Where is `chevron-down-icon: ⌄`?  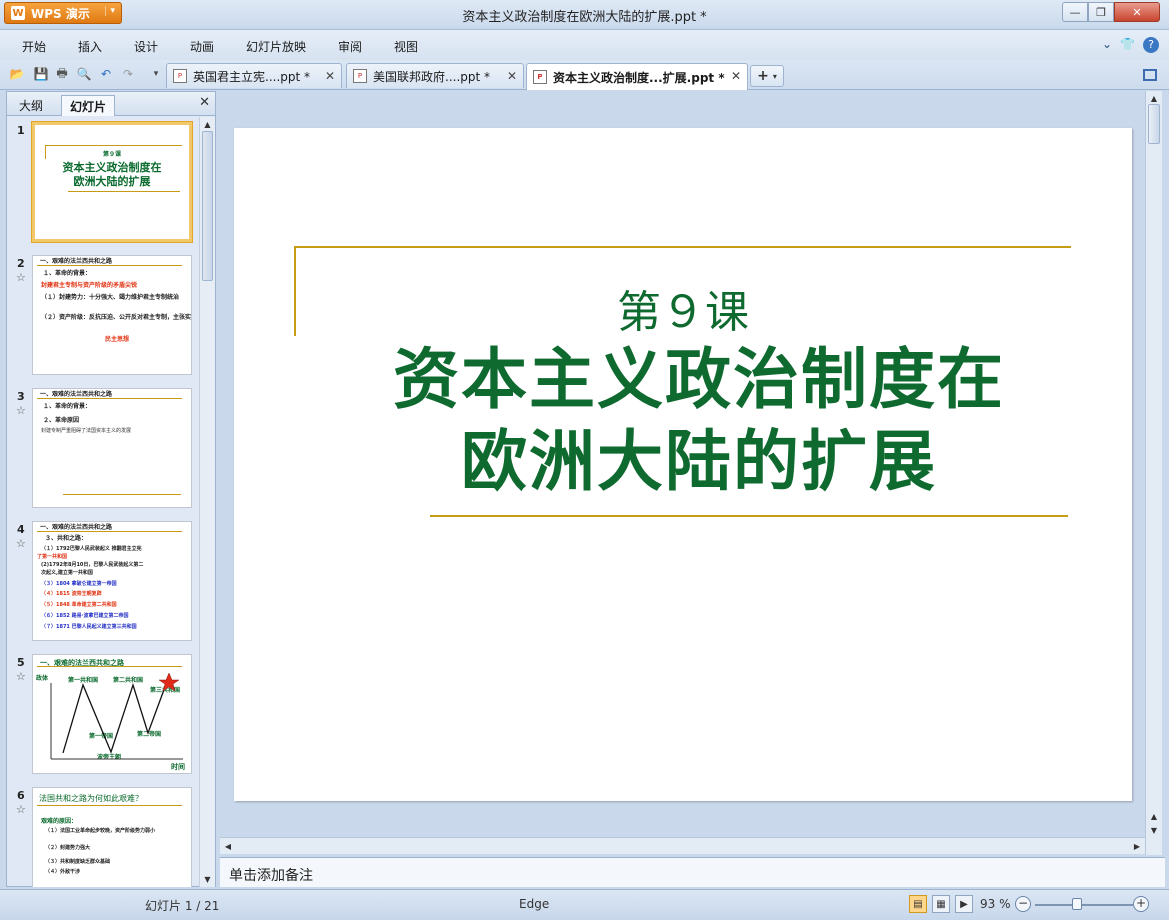 chevron-down-icon: ⌄ is located at coordinates (1107, 45).